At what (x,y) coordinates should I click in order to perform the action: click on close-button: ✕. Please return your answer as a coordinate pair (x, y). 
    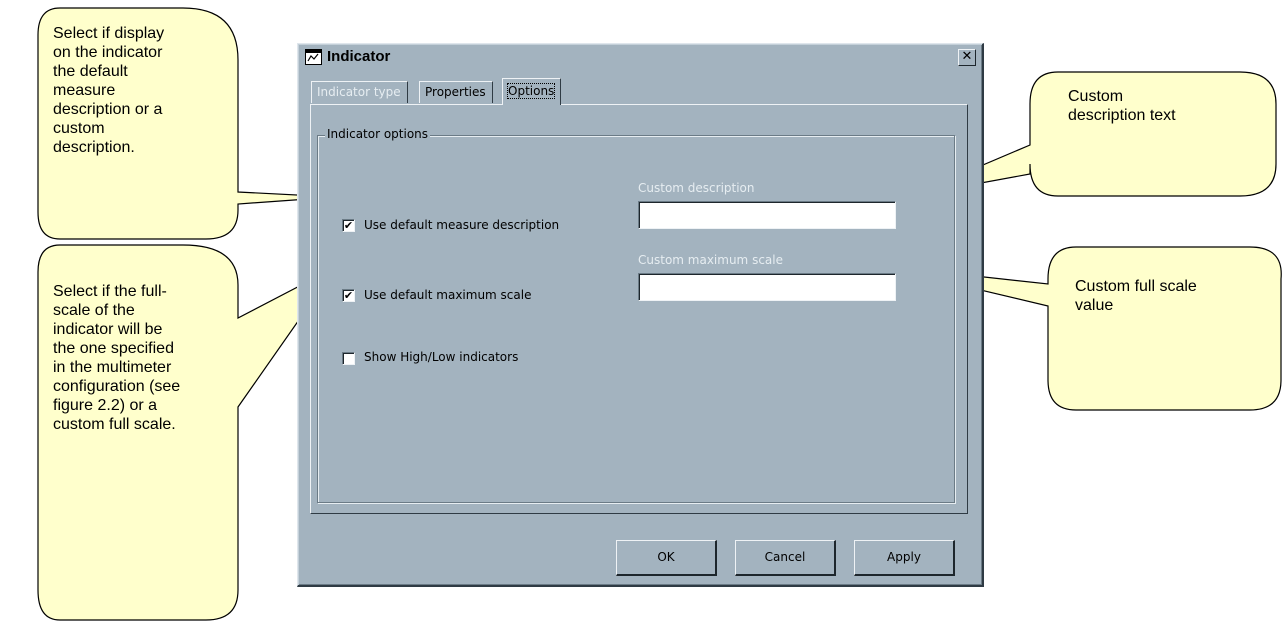
    Looking at the image, I should click on (967, 57).